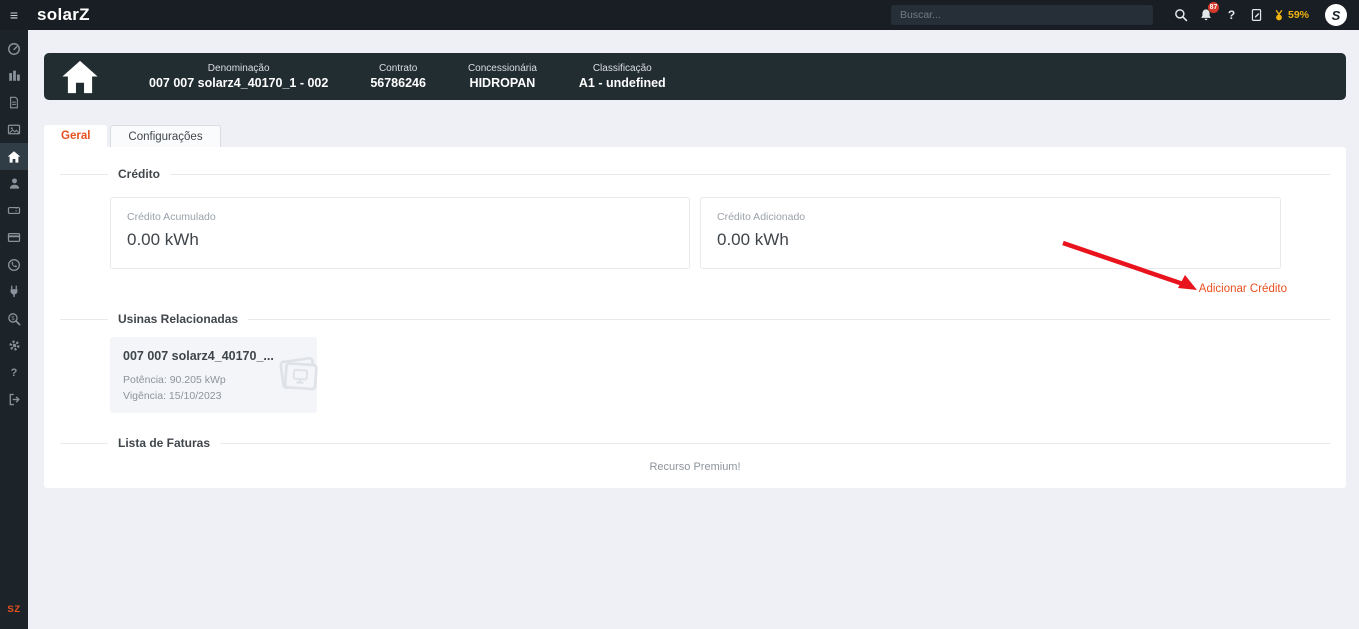 The height and width of the screenshot is (629, 1359). I want to click on user-avatar: S, so click(1336, 15).